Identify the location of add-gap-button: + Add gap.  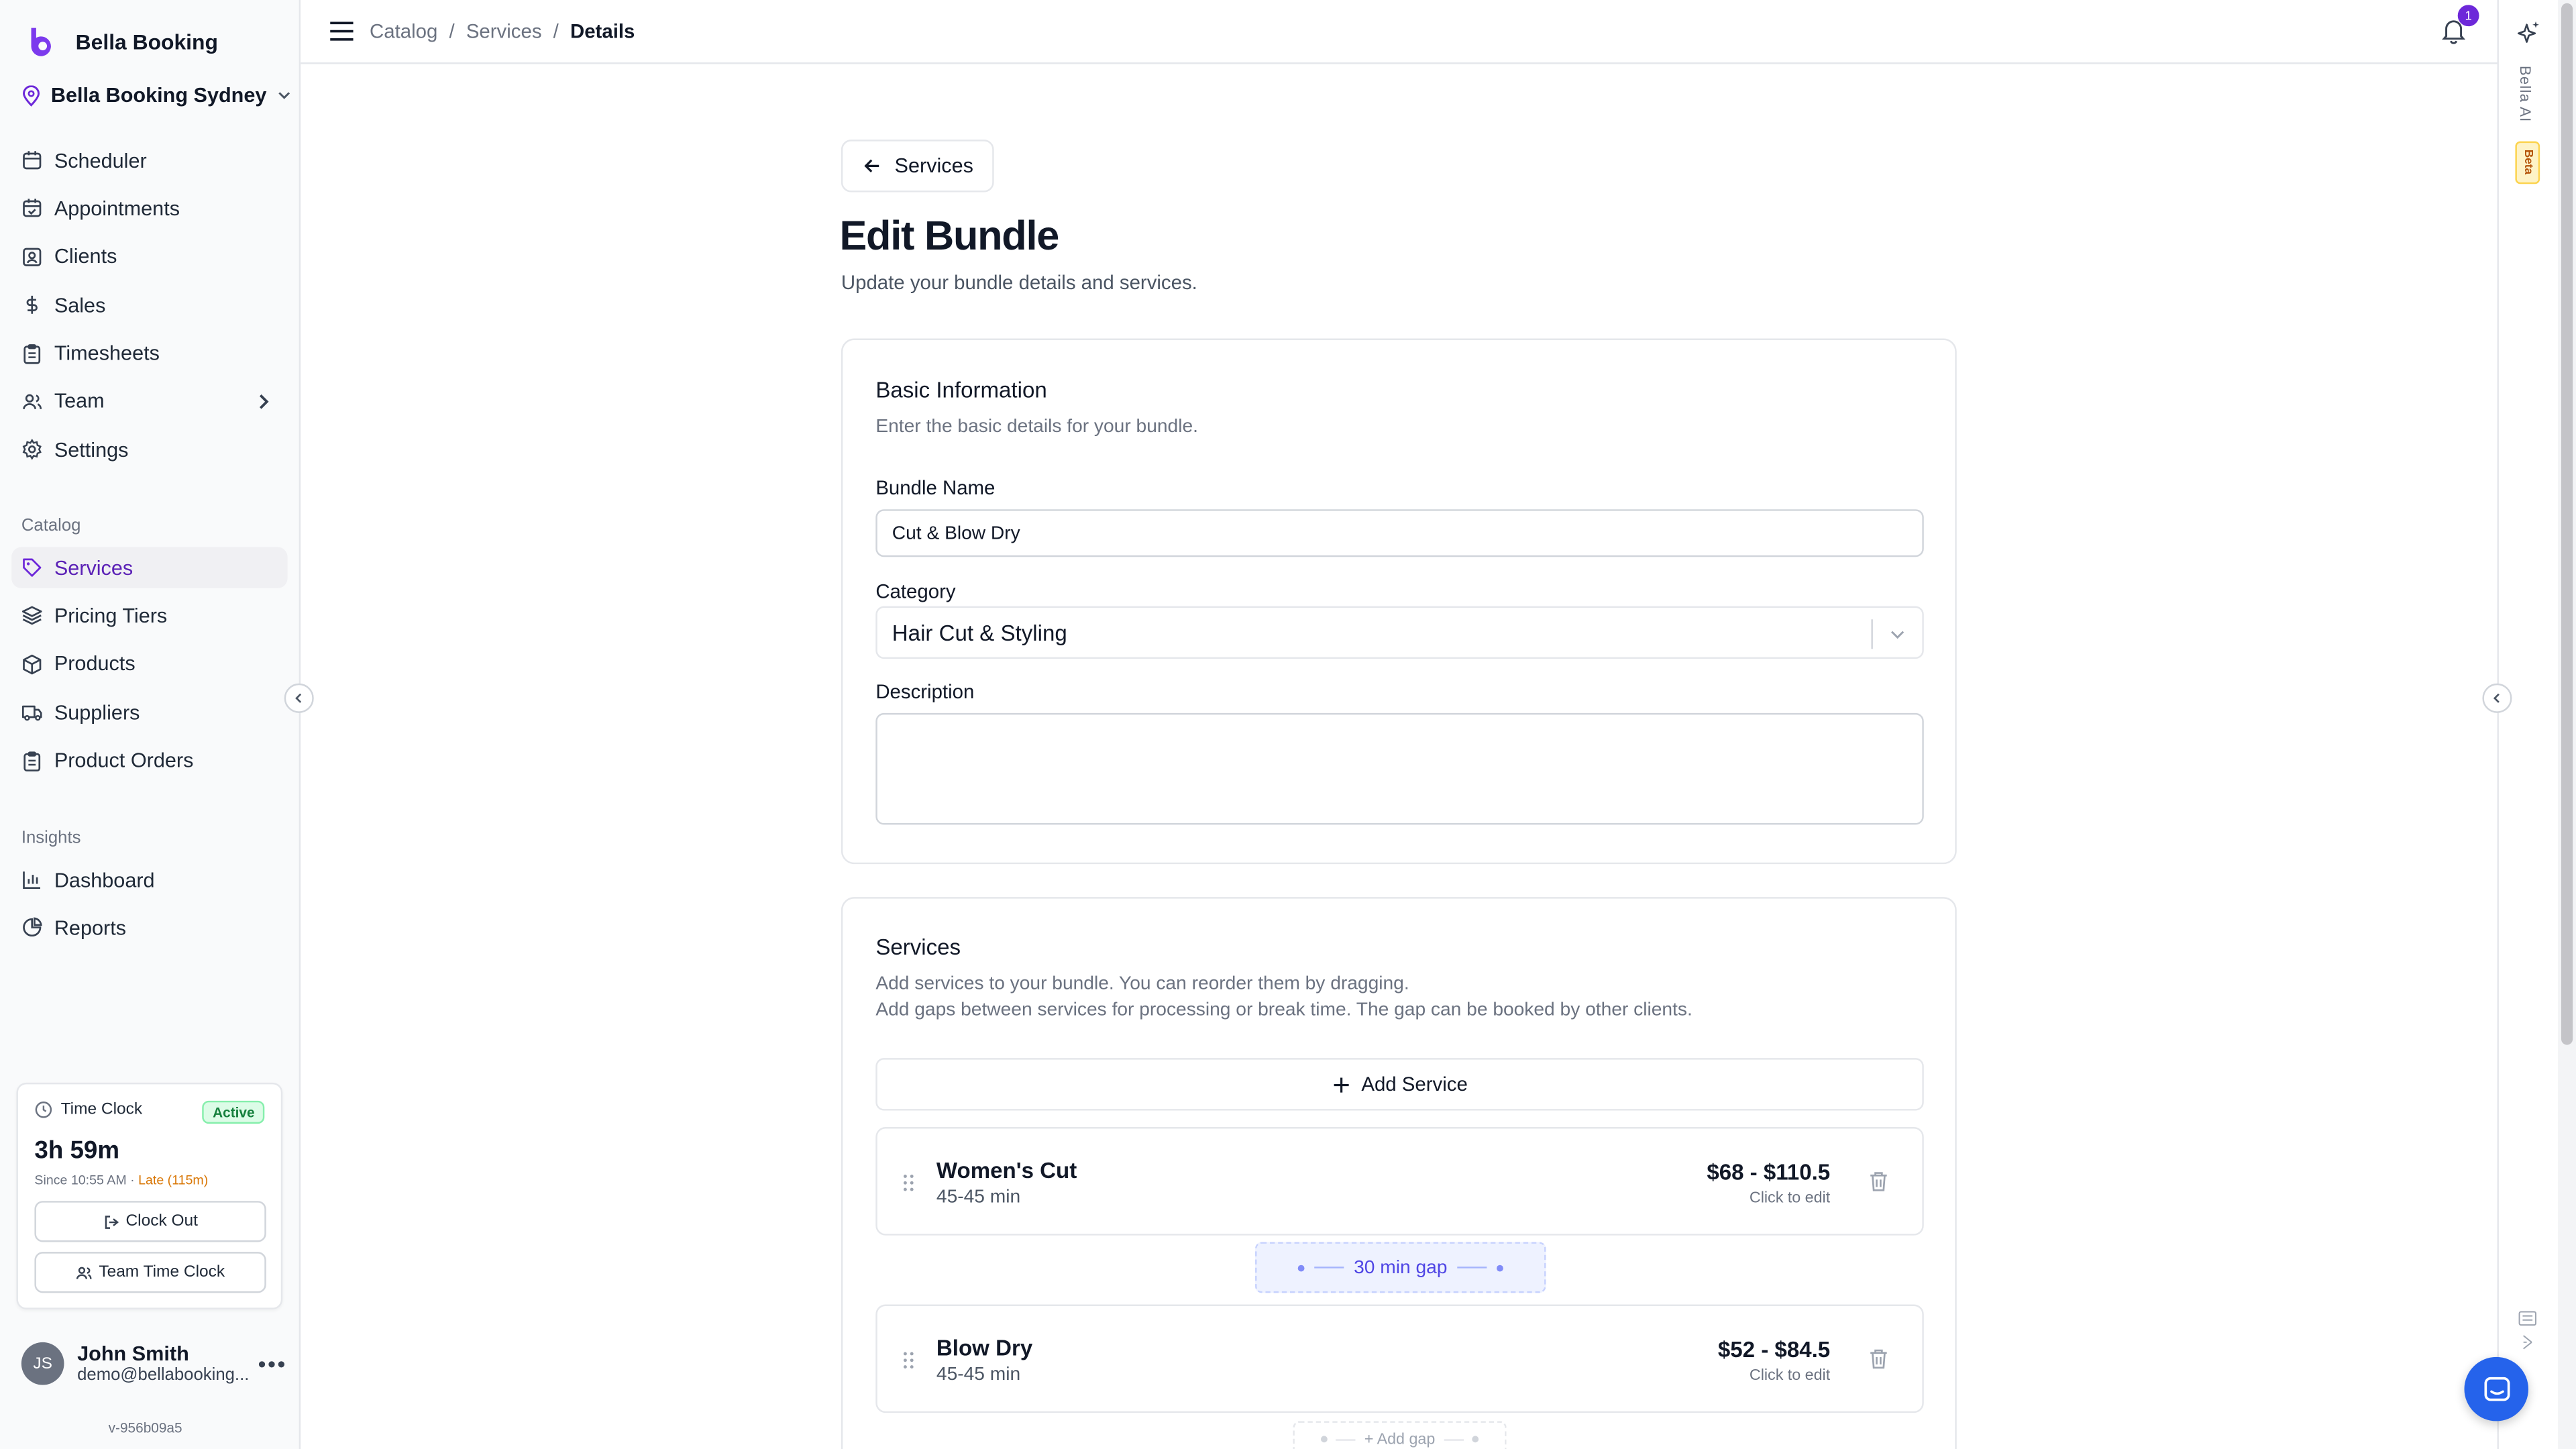
(1400, 1435).